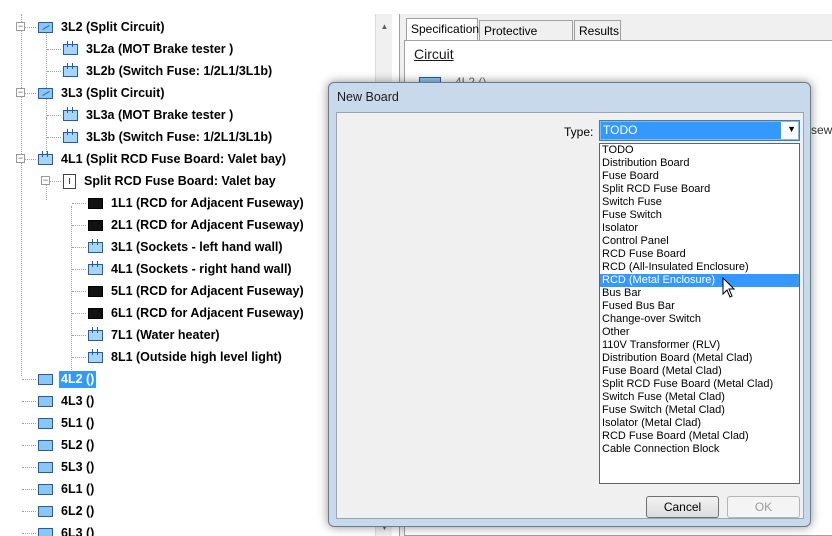 The width and height of the screenshot is (832, 536). Describe the element at coordinates (699, 423) in the screenshot. I see `type-option: Isolator (Metal Clad)` at that location.